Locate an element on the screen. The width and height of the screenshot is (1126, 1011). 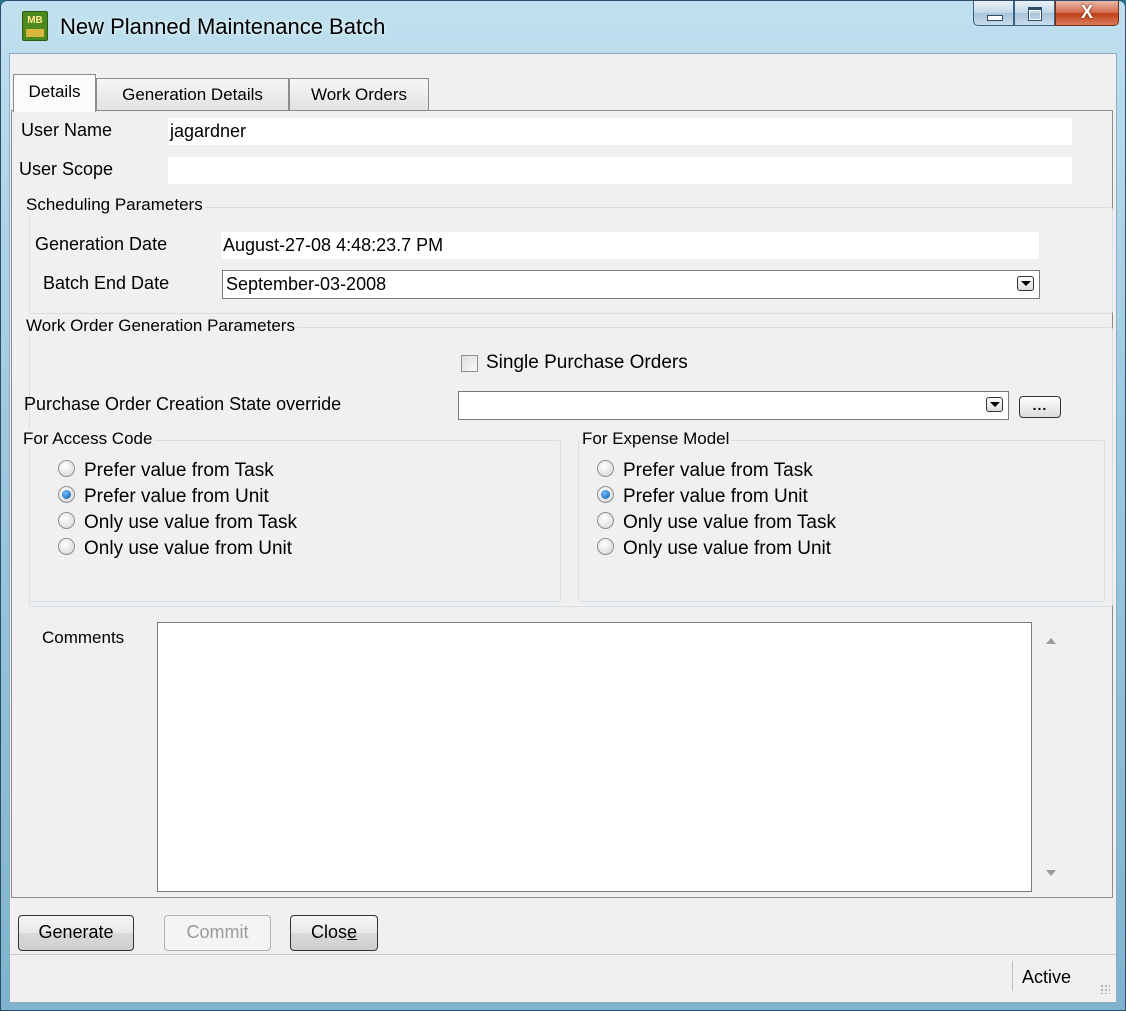
expense-model-option-only-task: Only use value from Task is located at coordinates (716, 523).